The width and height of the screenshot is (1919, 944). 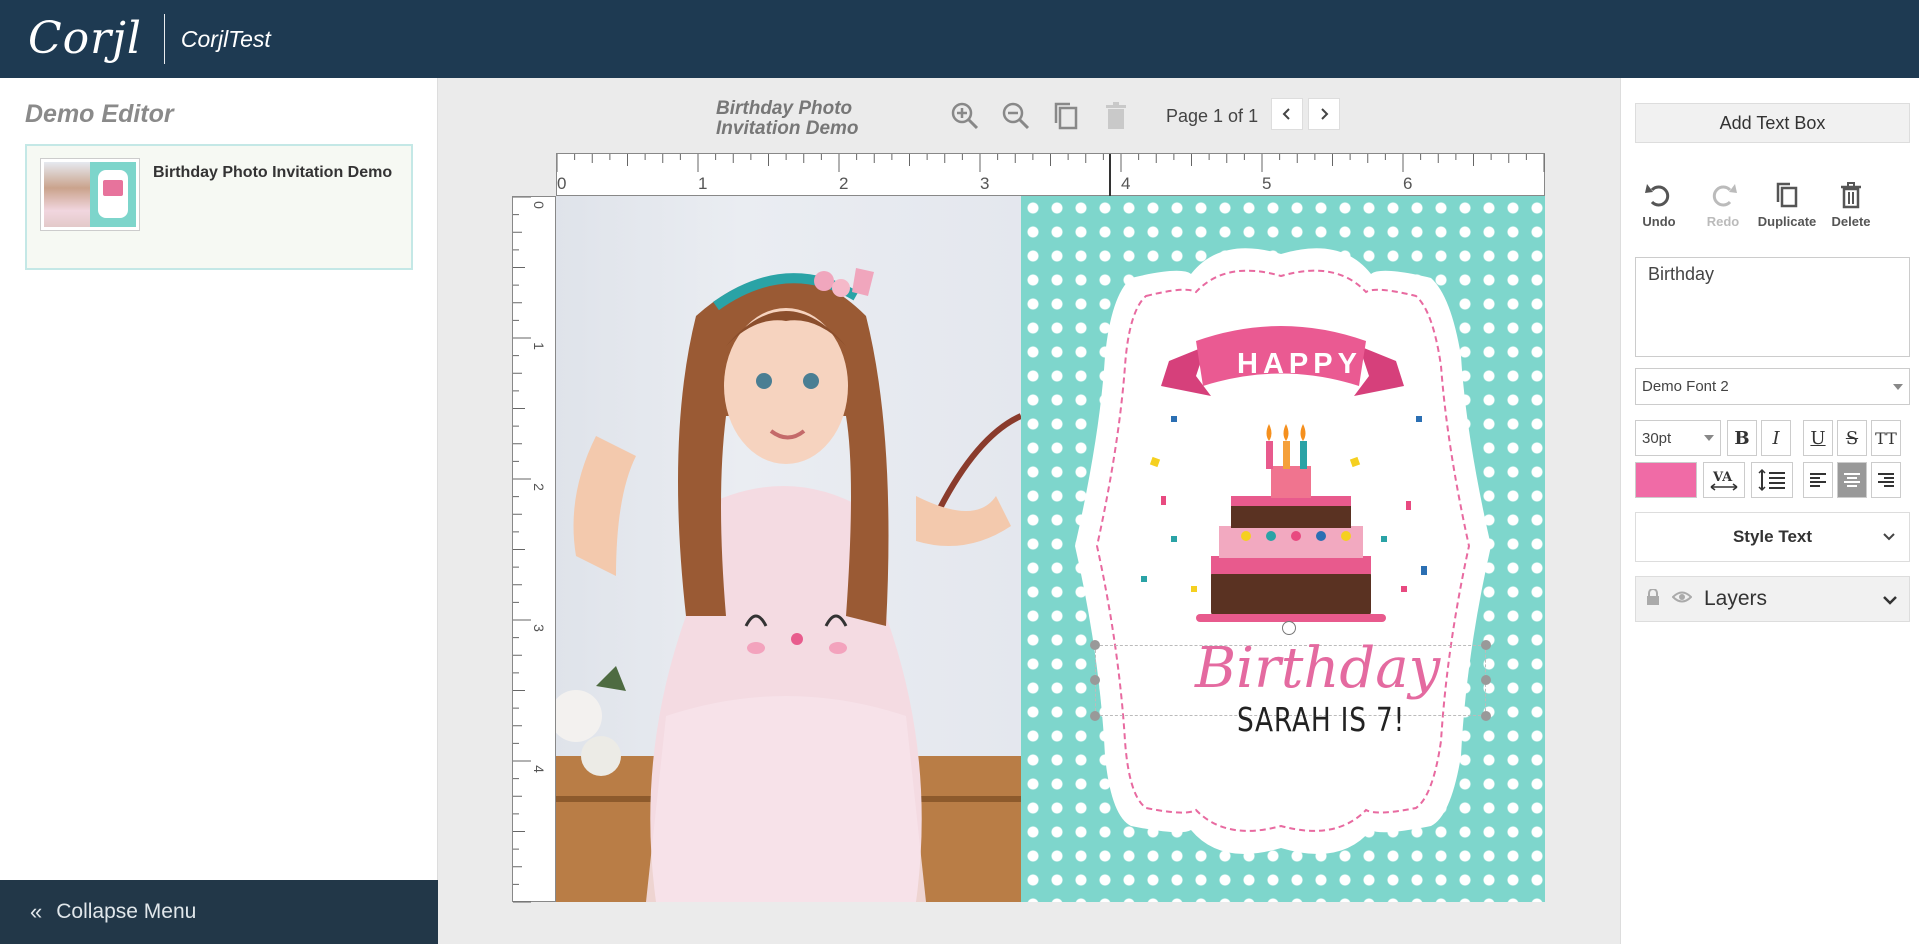 What do you see at coordinates (1066, 116) in the screenshot?
I see `copy-icon` at bounding box center [1066, 116].